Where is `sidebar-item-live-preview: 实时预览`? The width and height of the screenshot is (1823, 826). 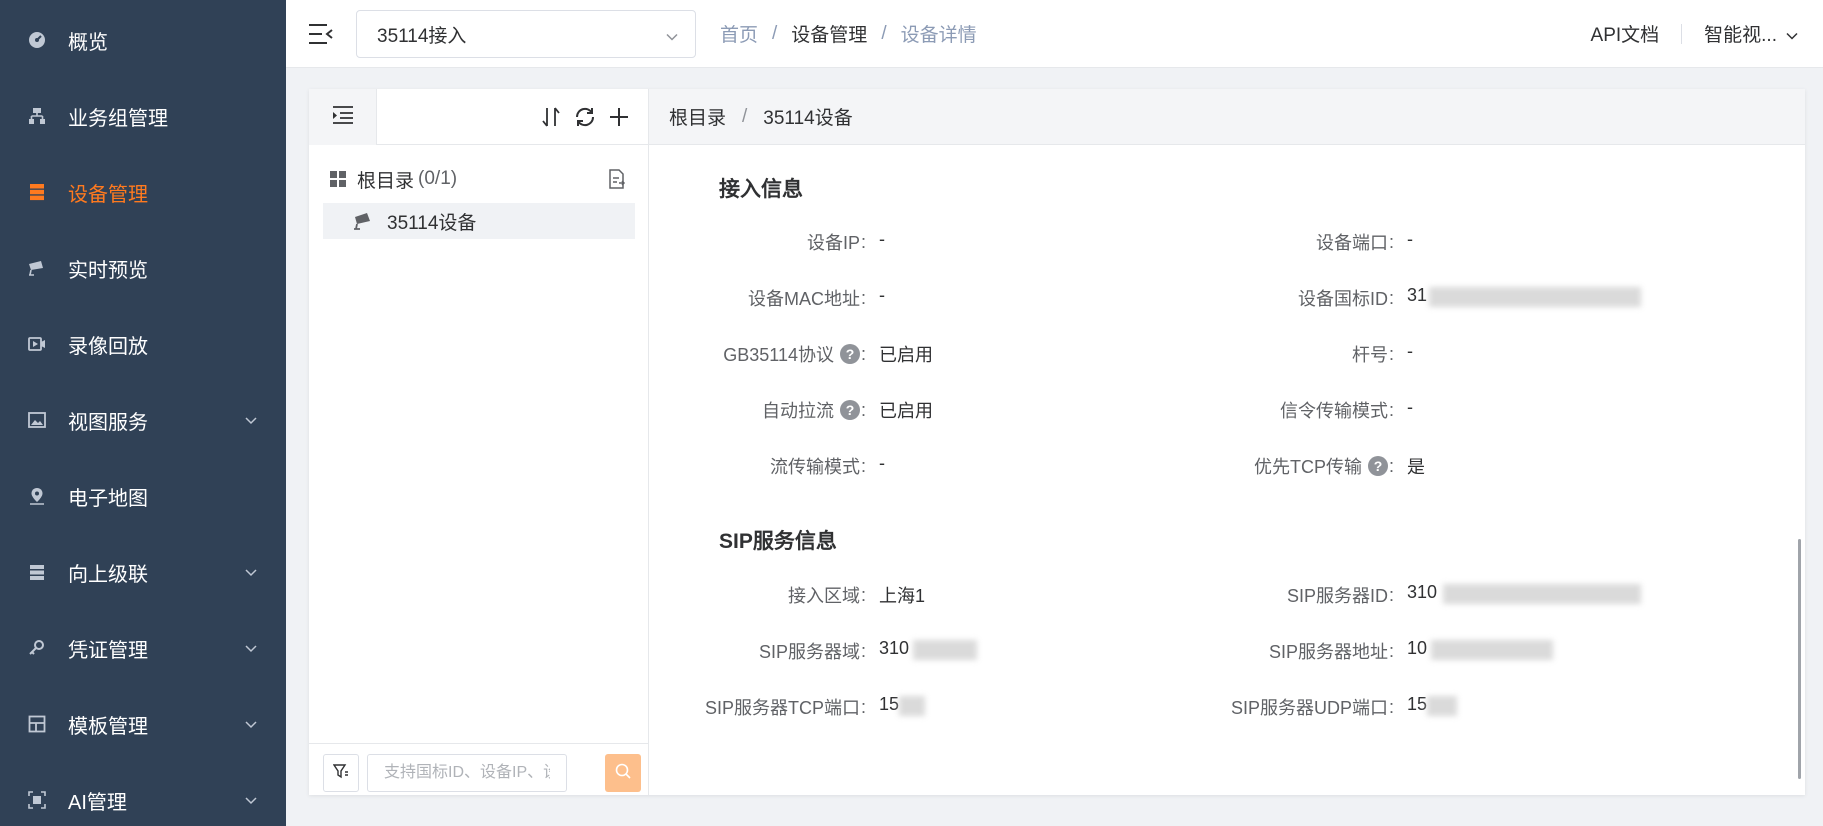 sidebar-item-live-preview: 实时预览 is located at coordinates (143, 268).